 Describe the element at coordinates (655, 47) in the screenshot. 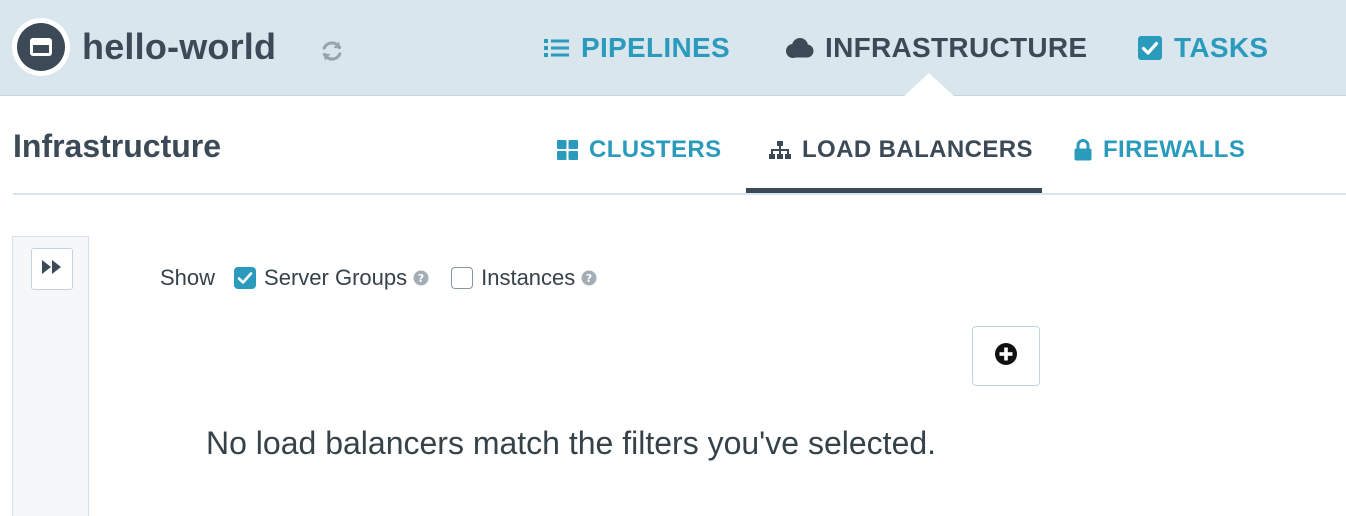

I see `nav-pipelines-label: PIPELINES` at that location.